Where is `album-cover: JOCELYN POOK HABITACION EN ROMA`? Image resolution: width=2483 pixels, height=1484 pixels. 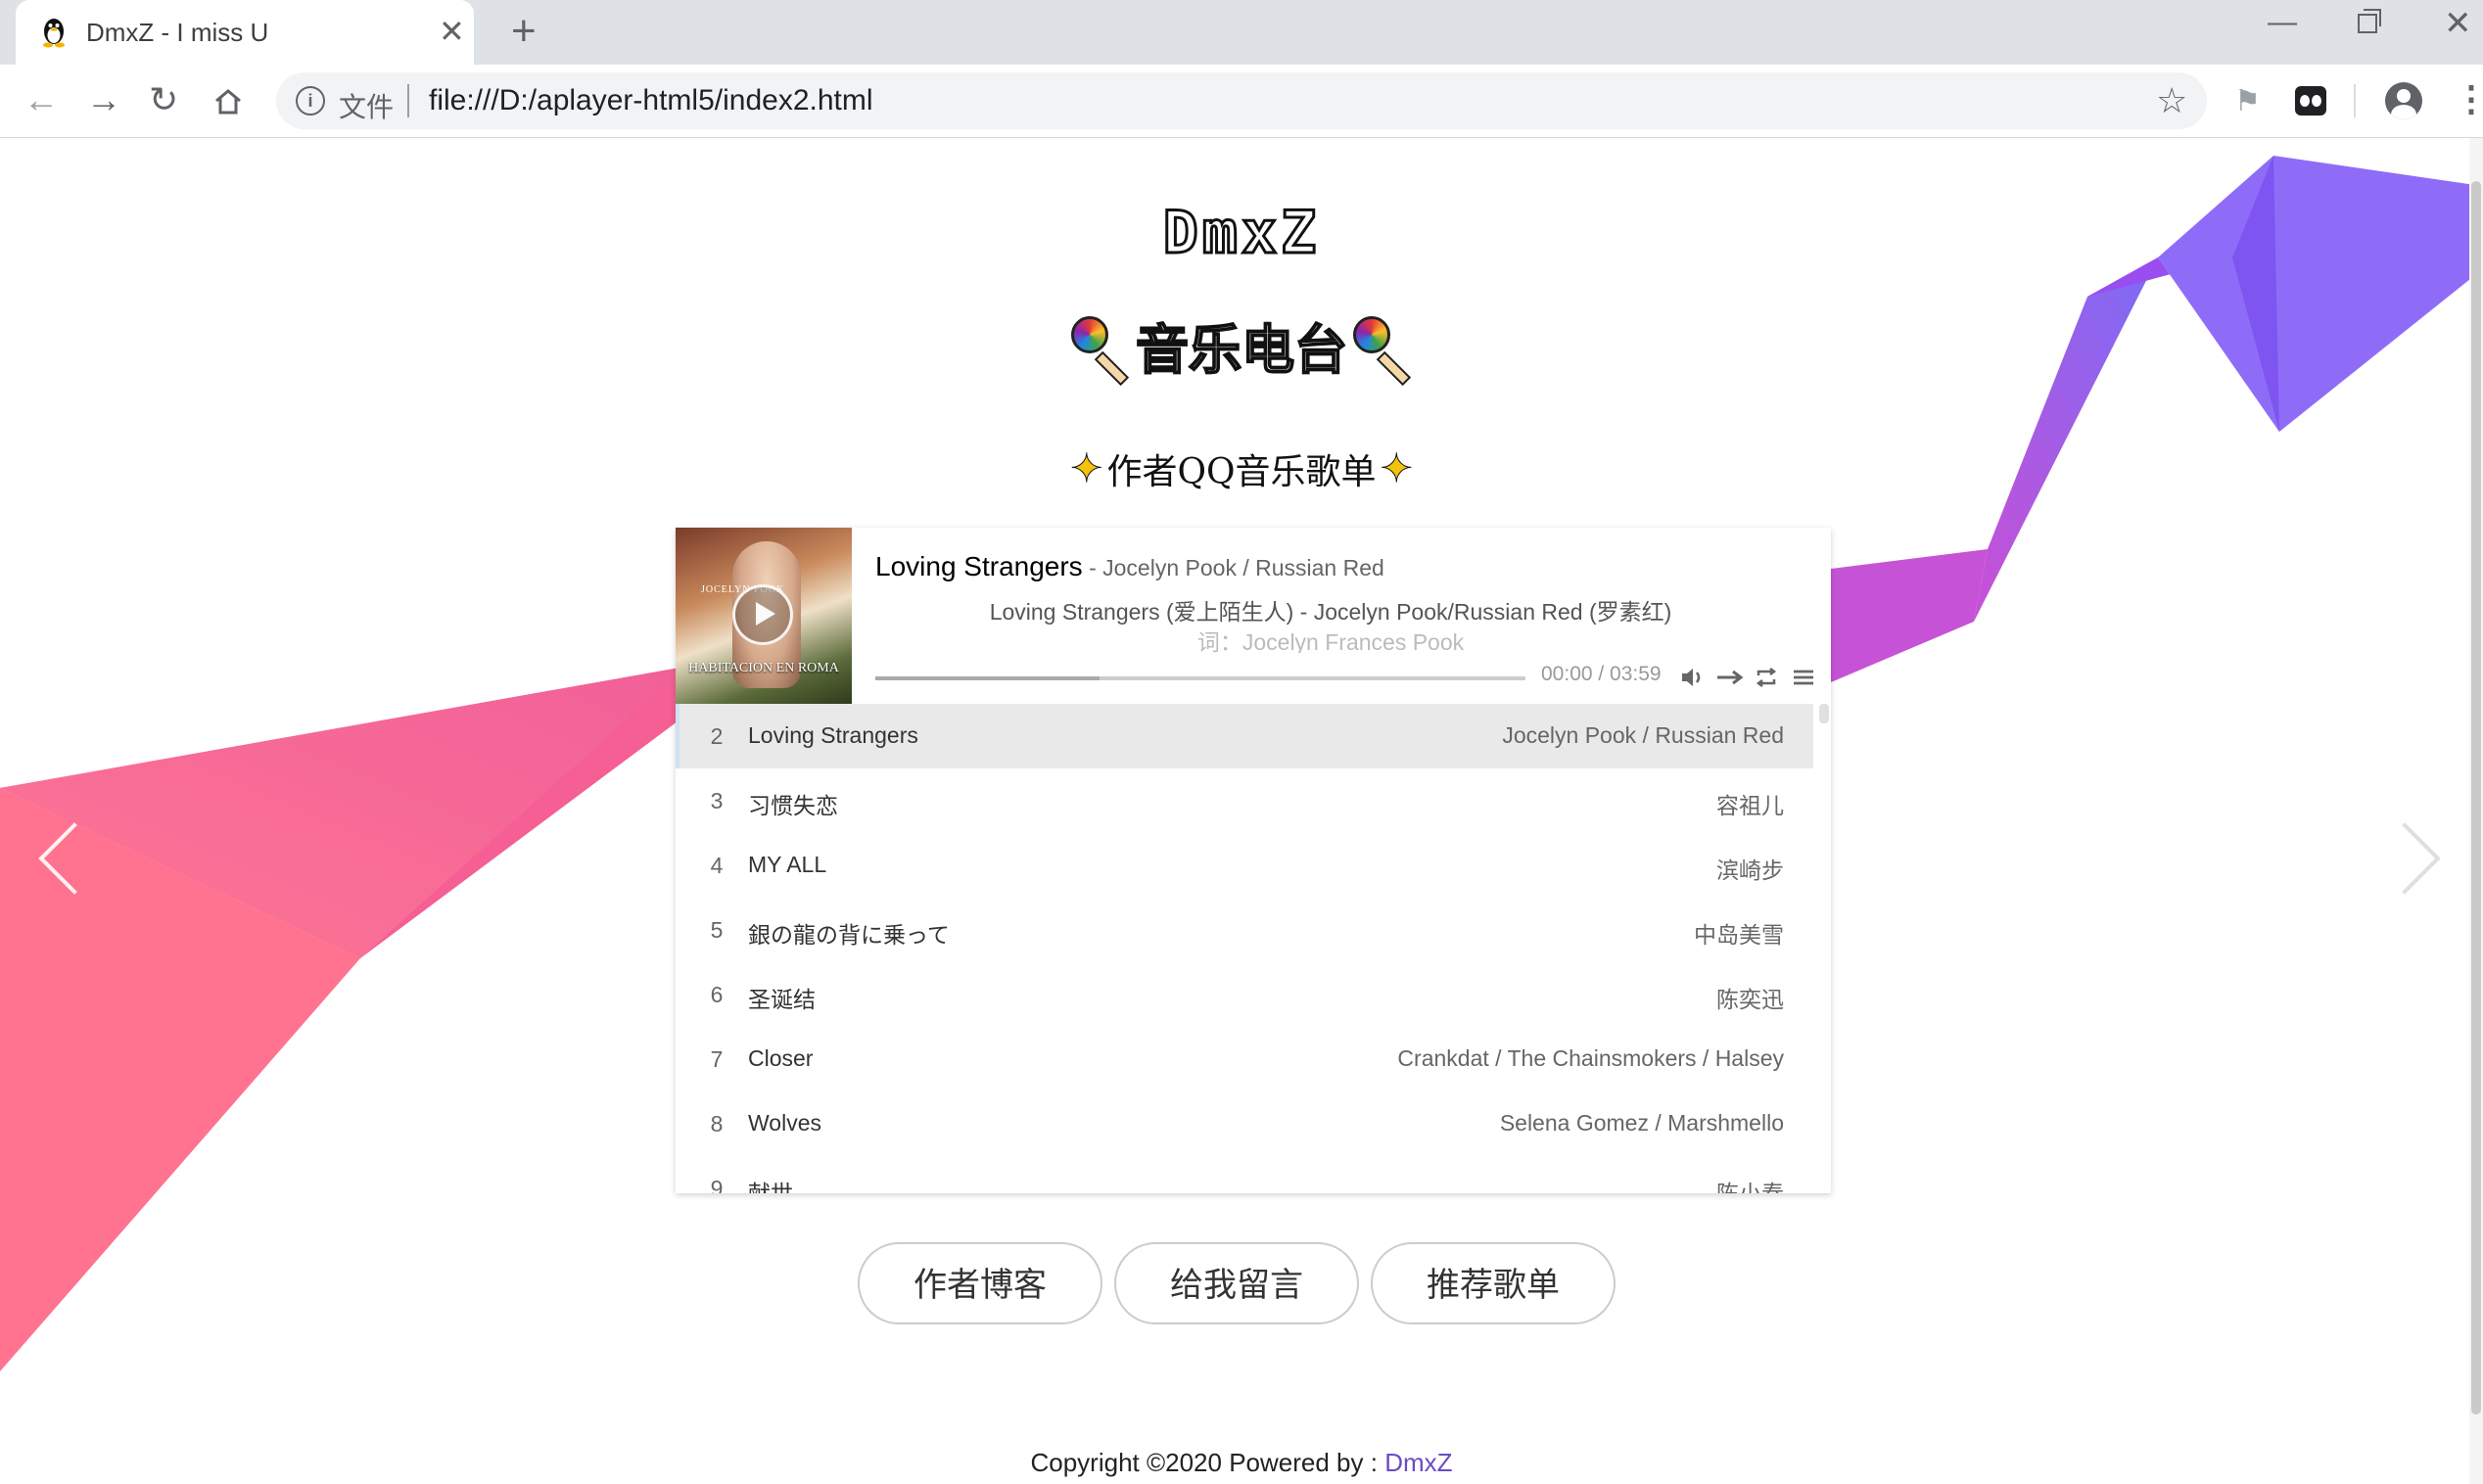
album-cover: JOCELYN POOK HABITACION EN ROMA is located at coordinates (764, 616).